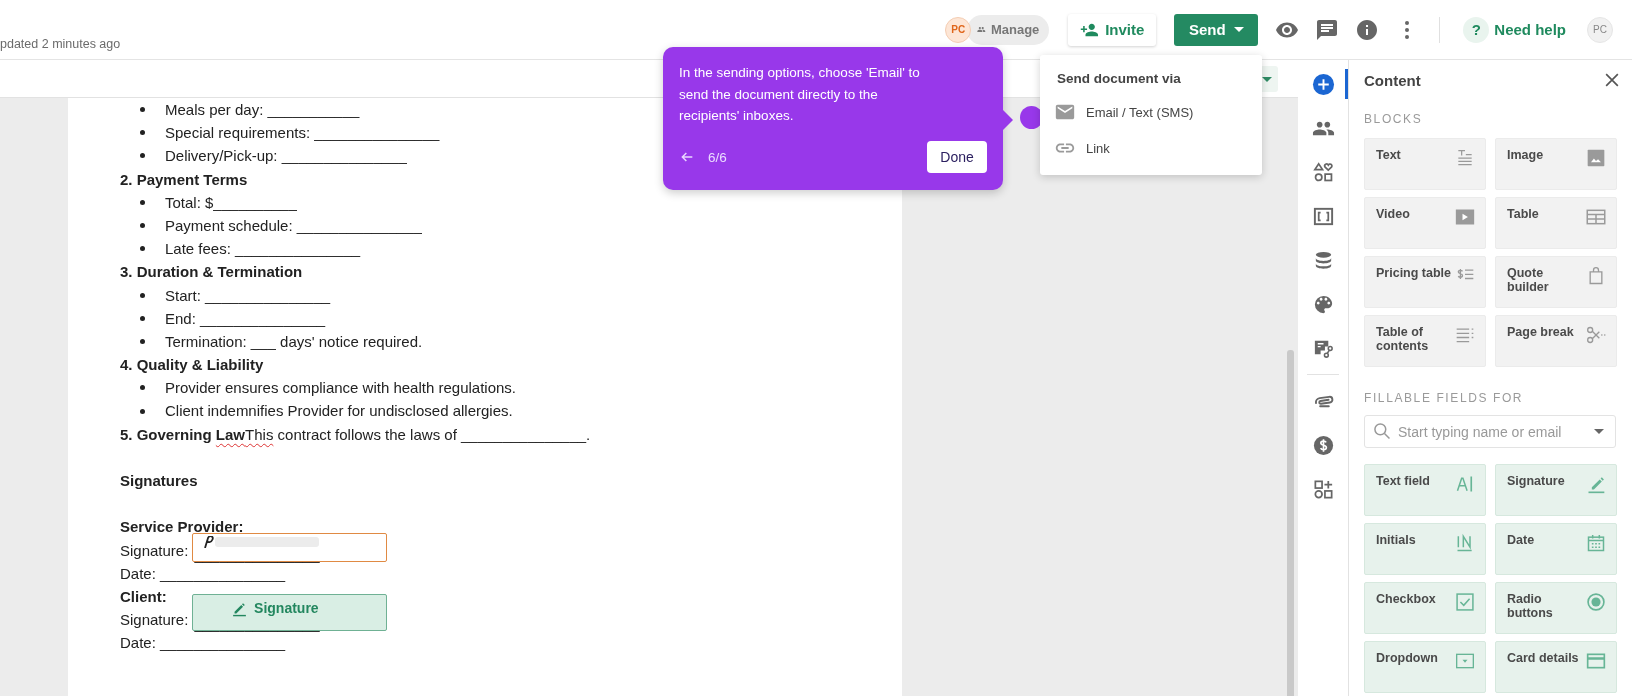 The width and height of the screenshot is (1632, 696). I want to click on list-item-text: Total: $__________, so click(231, 202).